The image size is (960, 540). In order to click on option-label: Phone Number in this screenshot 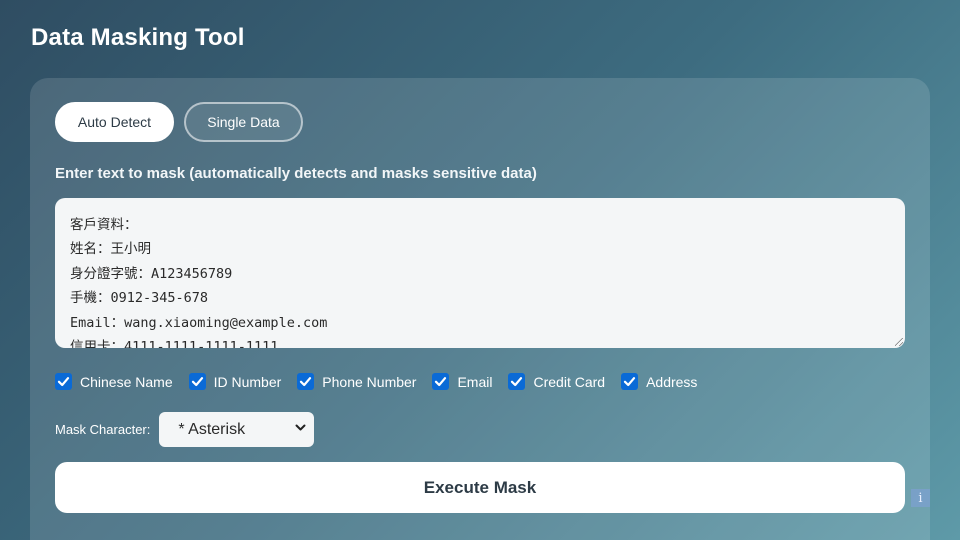, I will do `click(369, 381)`.